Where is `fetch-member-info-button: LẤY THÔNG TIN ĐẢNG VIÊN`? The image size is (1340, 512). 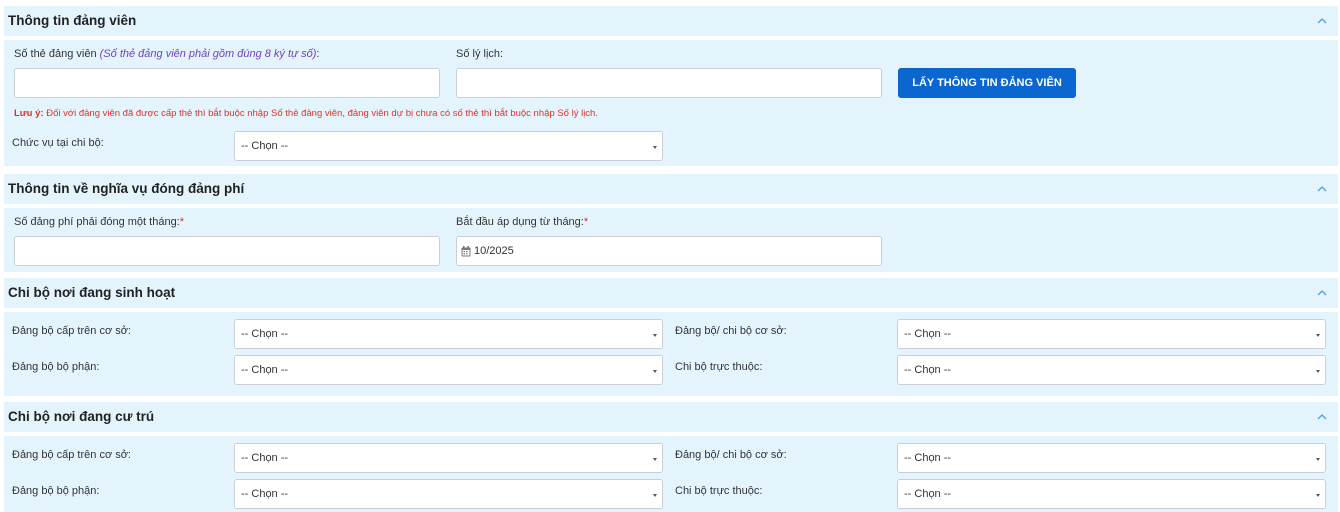
fetch-member-info-button: LẤY THÔNG TIN ĐẢNG VIÊN is located at coordinates (987, 83).